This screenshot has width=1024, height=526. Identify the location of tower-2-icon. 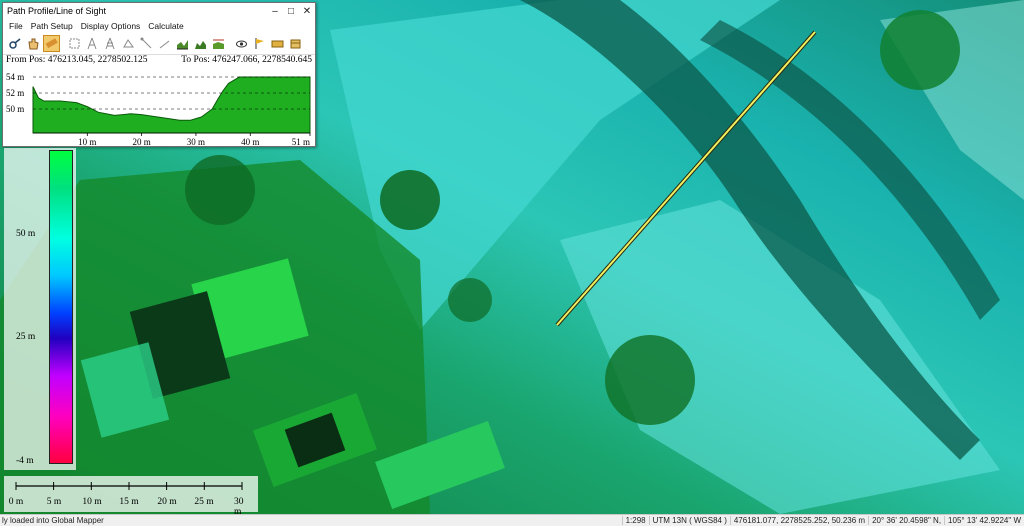
(110, 43).